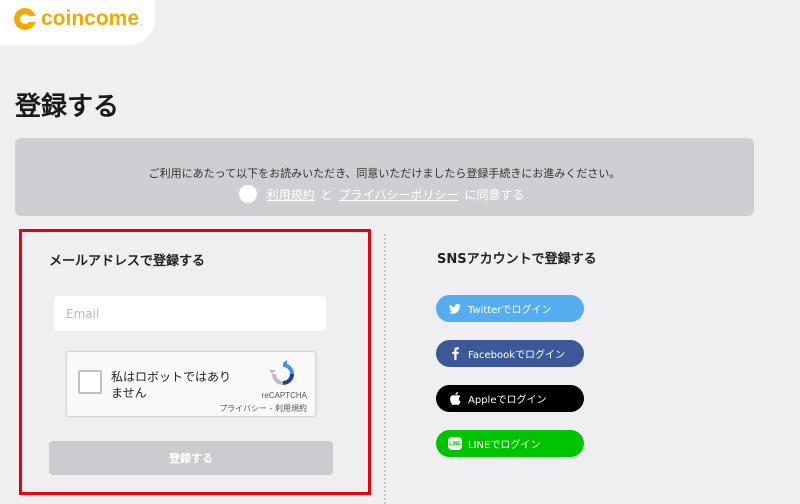 Image resolution: width=800 pixels, height=504 pixels. What do you see at coordinates (284, 395) in the screenshot?
I see `recaptcha-brand: reCAPTCHA` at bounding box center [284, 395].